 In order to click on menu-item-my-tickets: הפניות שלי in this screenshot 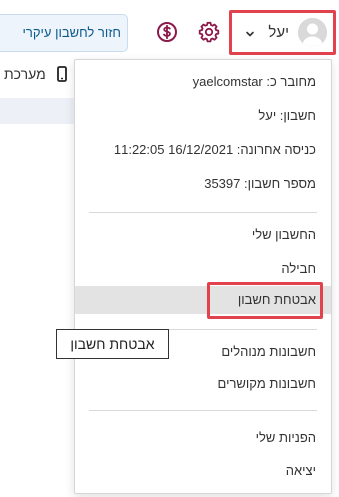, I will do `click(203, 438)`.